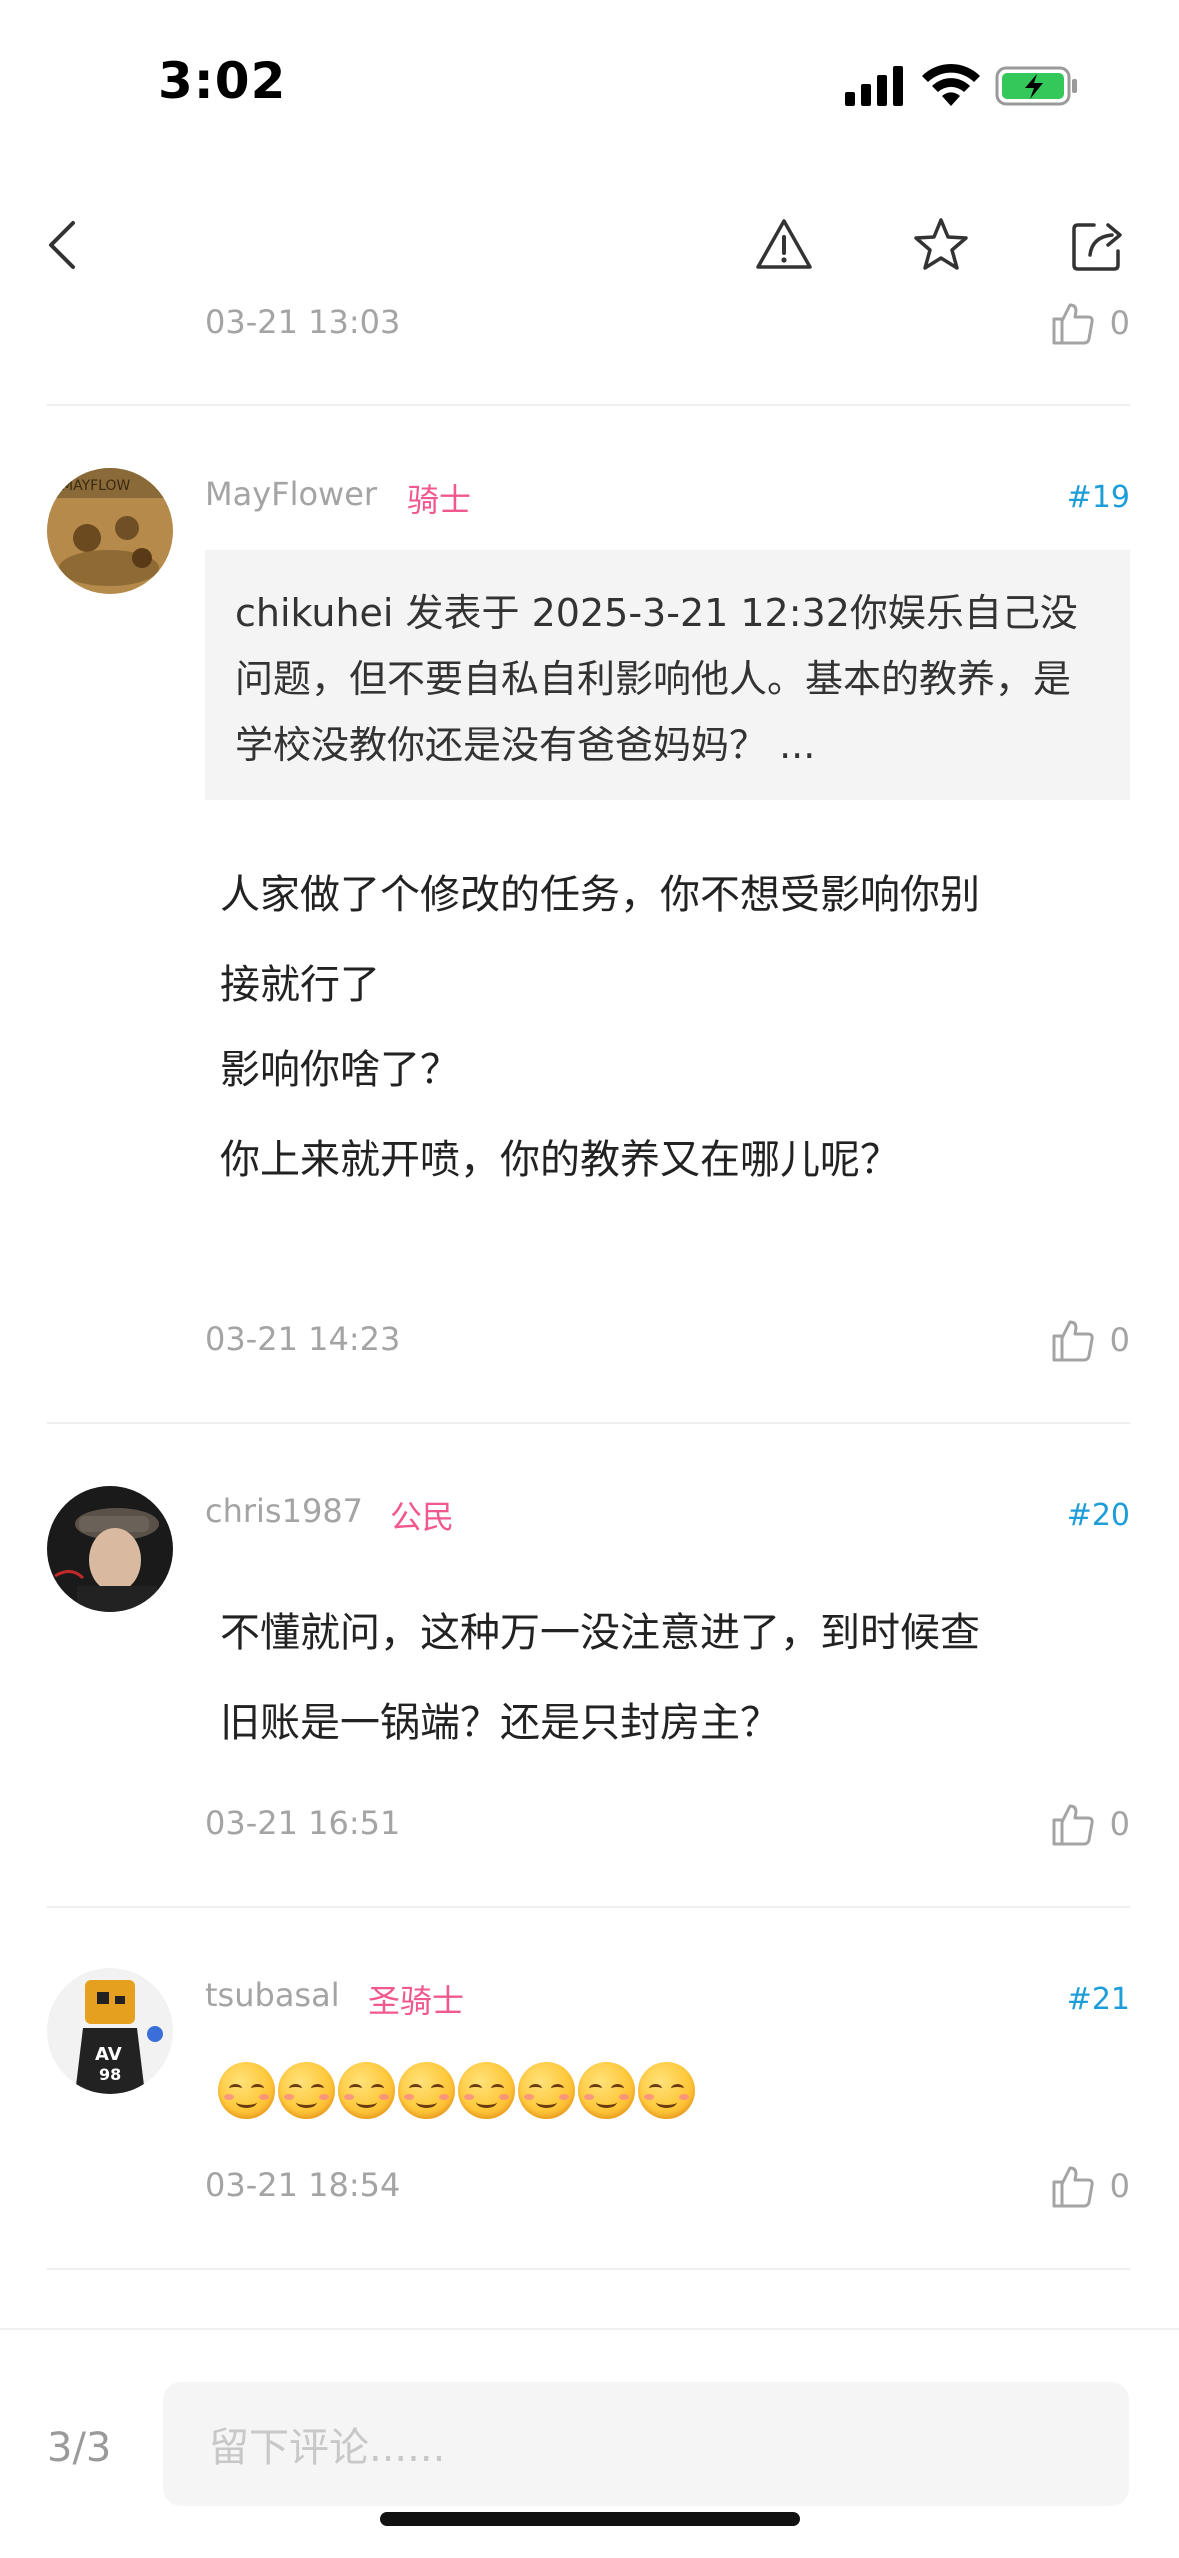  I want to click on comment-line: 不懂就问，这种万一没注意进了，到时候查, so click(600, 1633).